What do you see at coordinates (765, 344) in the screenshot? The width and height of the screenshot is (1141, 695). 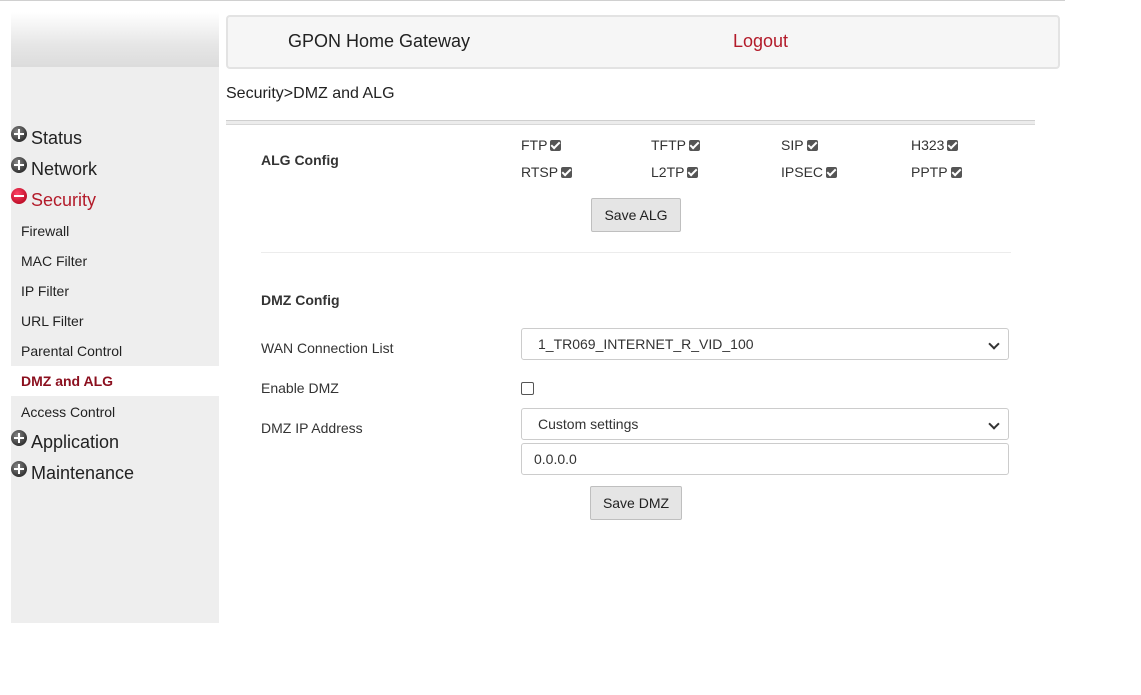 I see `wan-connection-select: 1_TR069_INTERNET_R_VID_100` at bounding box center [765, 344].